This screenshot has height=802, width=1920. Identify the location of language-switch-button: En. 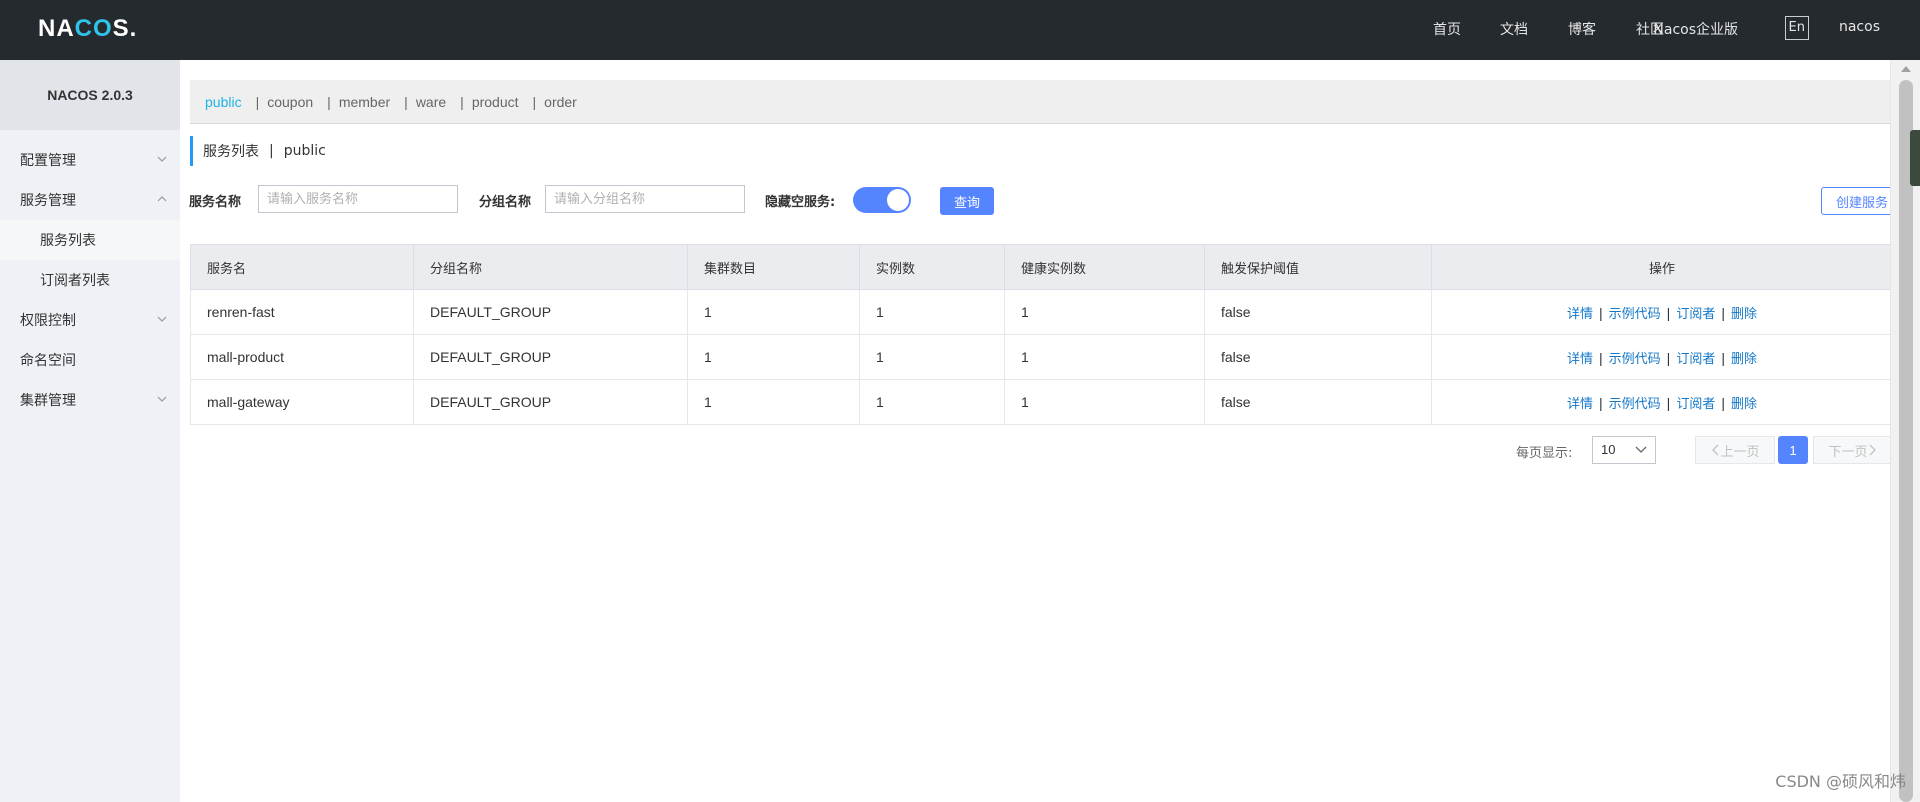
(1796, 28).